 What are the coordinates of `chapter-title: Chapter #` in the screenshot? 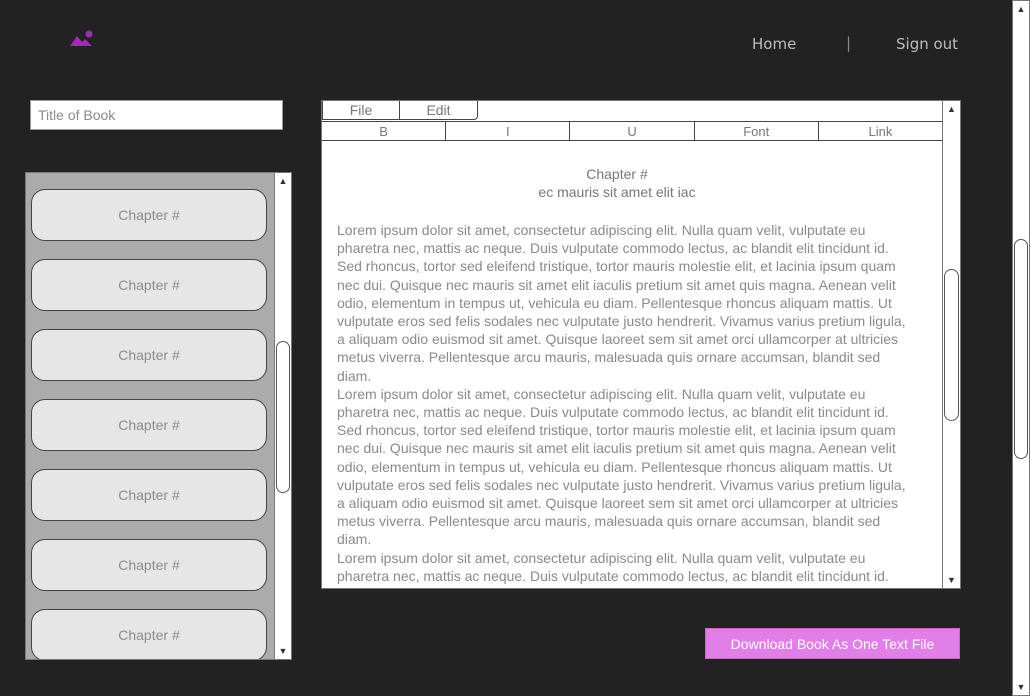 It's located at (617, 174).